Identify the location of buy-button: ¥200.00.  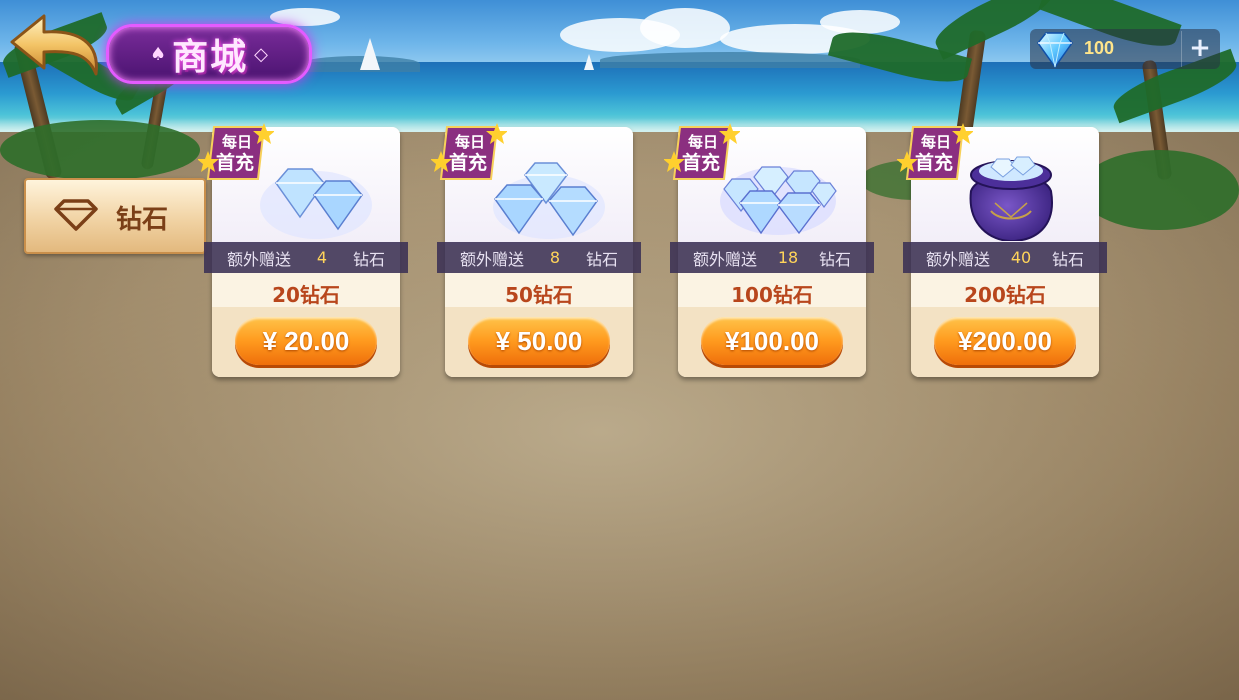
(1005, 341).